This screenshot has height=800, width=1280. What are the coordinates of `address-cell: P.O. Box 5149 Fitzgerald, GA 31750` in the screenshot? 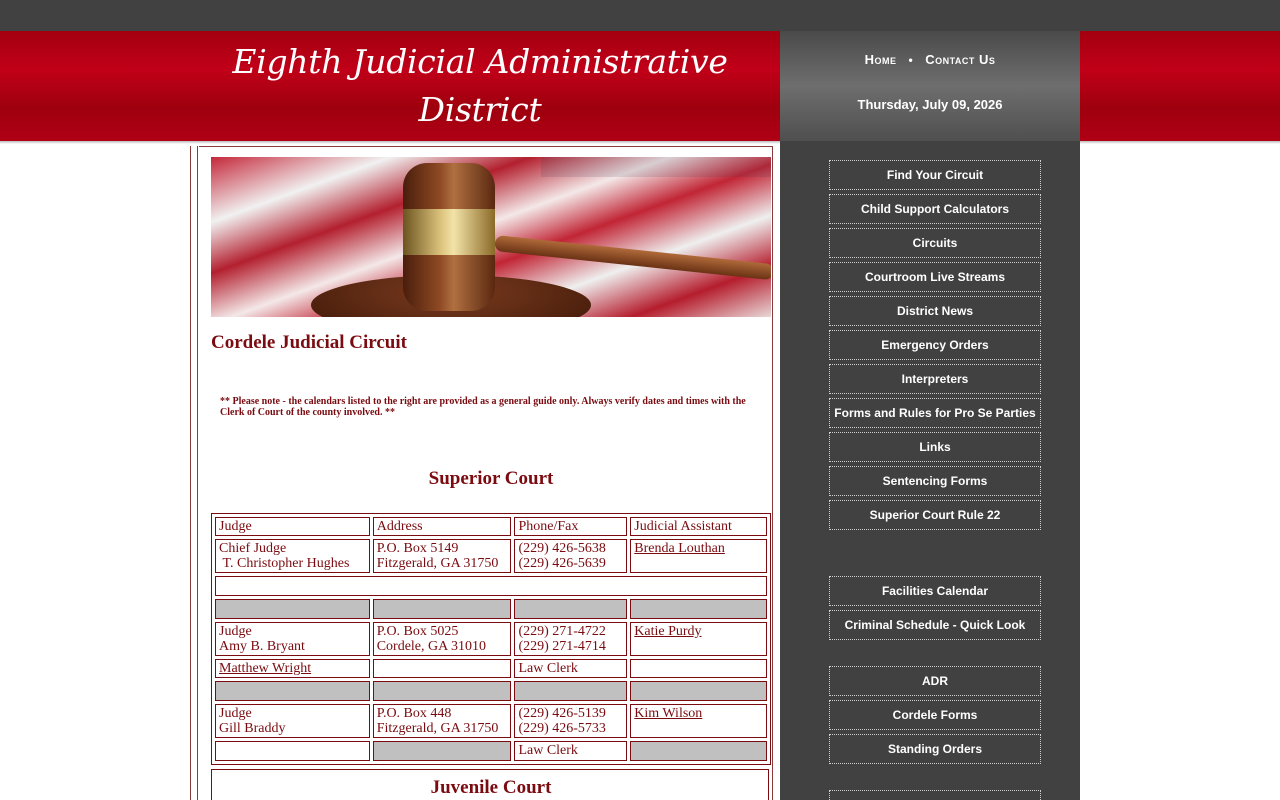 It's located at (442, 556).